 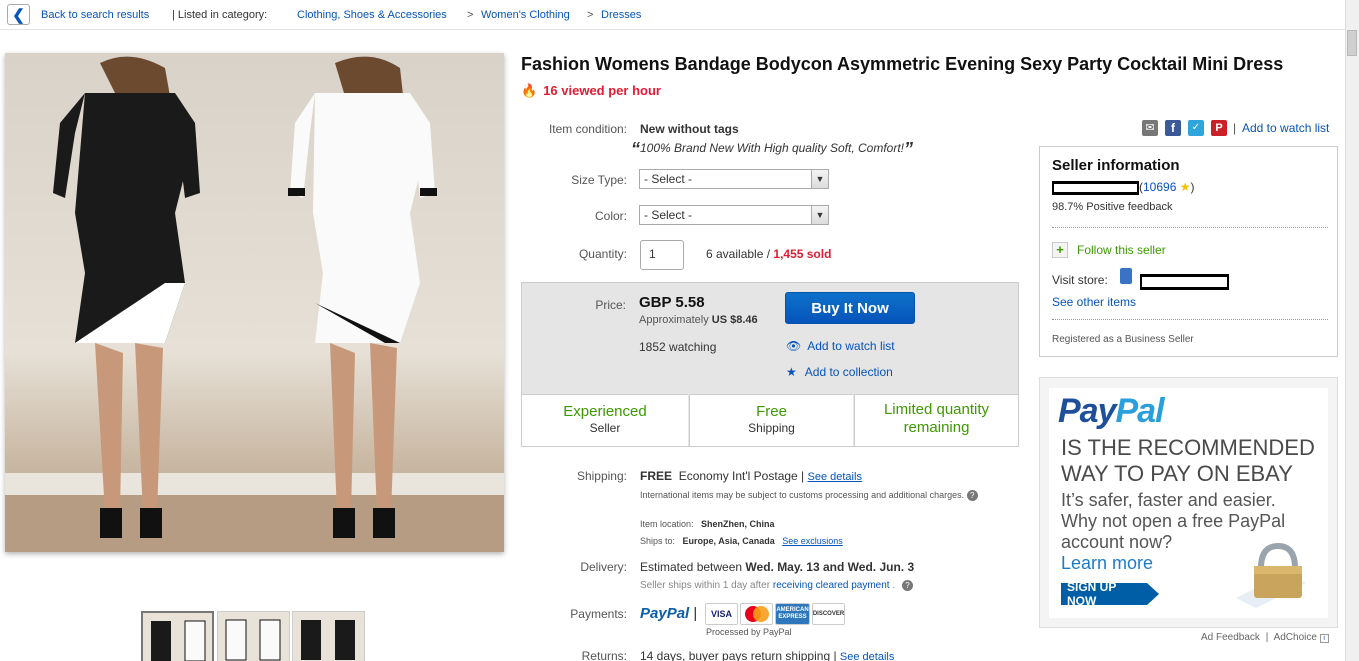 I want to click on feature-limited-quantity: Limited quantity remaining, so click(x=936, y=420).